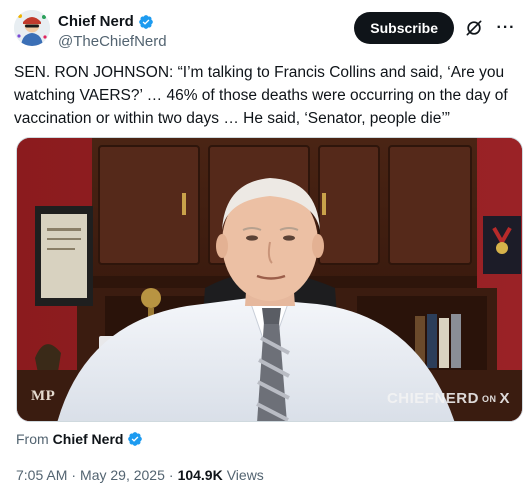  I want to click on source-attribution: From Chief Nerd, so click(79, 439).